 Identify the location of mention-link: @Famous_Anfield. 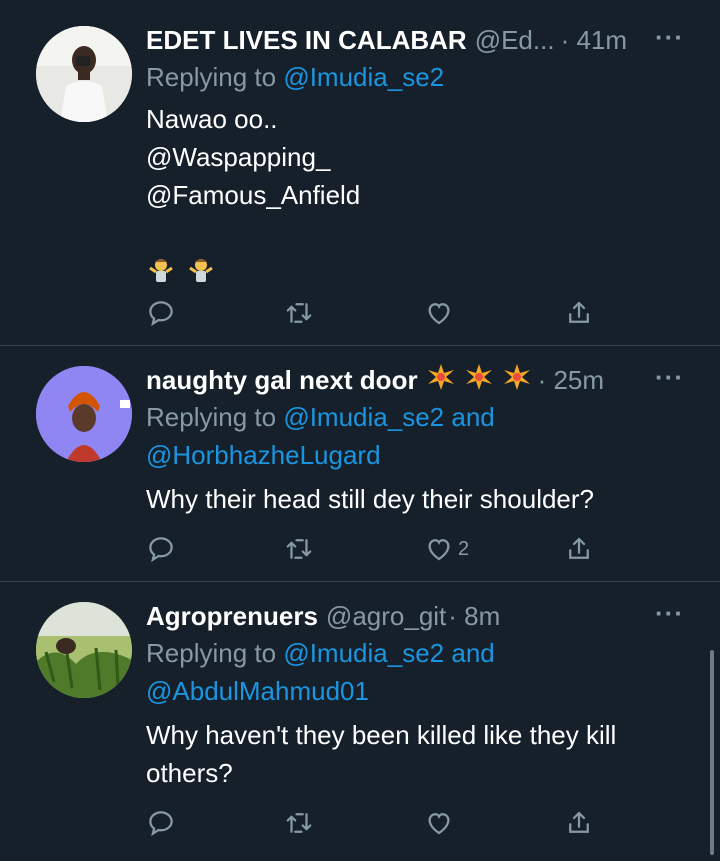
(423, 195).